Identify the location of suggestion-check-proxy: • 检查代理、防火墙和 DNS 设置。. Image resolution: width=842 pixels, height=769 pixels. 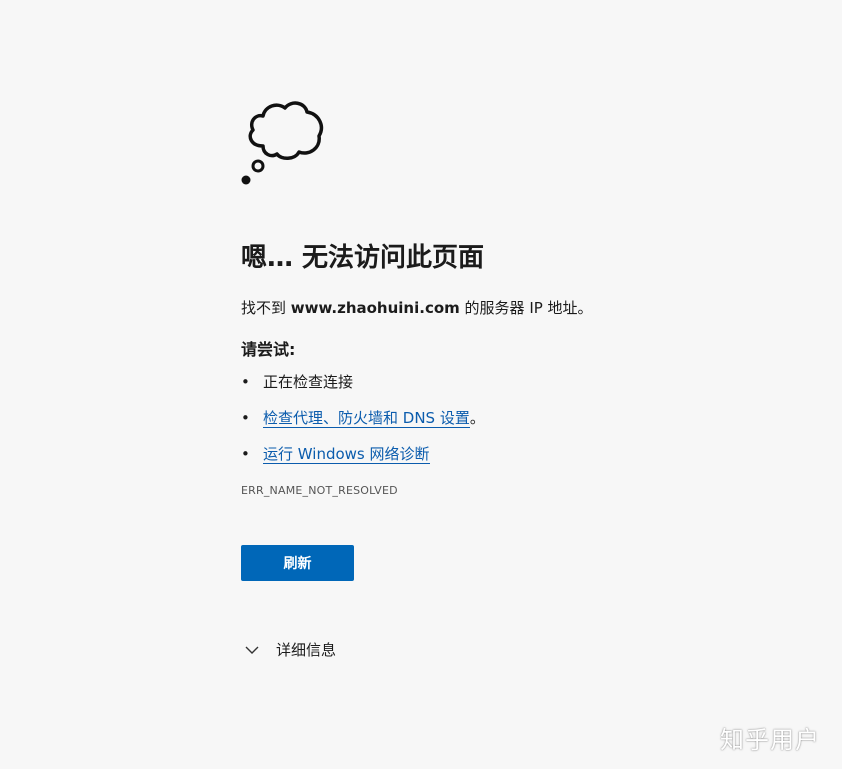
(521, 418).